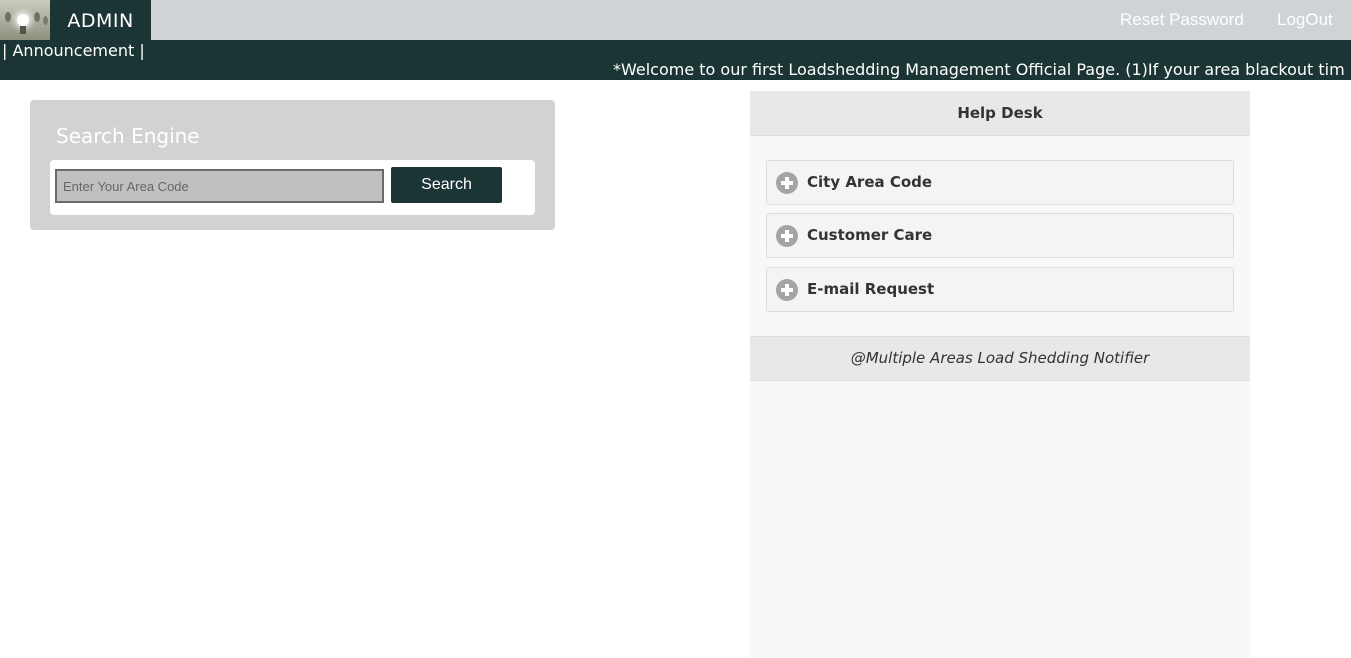 The image size is (1351, 658). I want to click on reset-password-link: Reset Password, so click(1182, 20).